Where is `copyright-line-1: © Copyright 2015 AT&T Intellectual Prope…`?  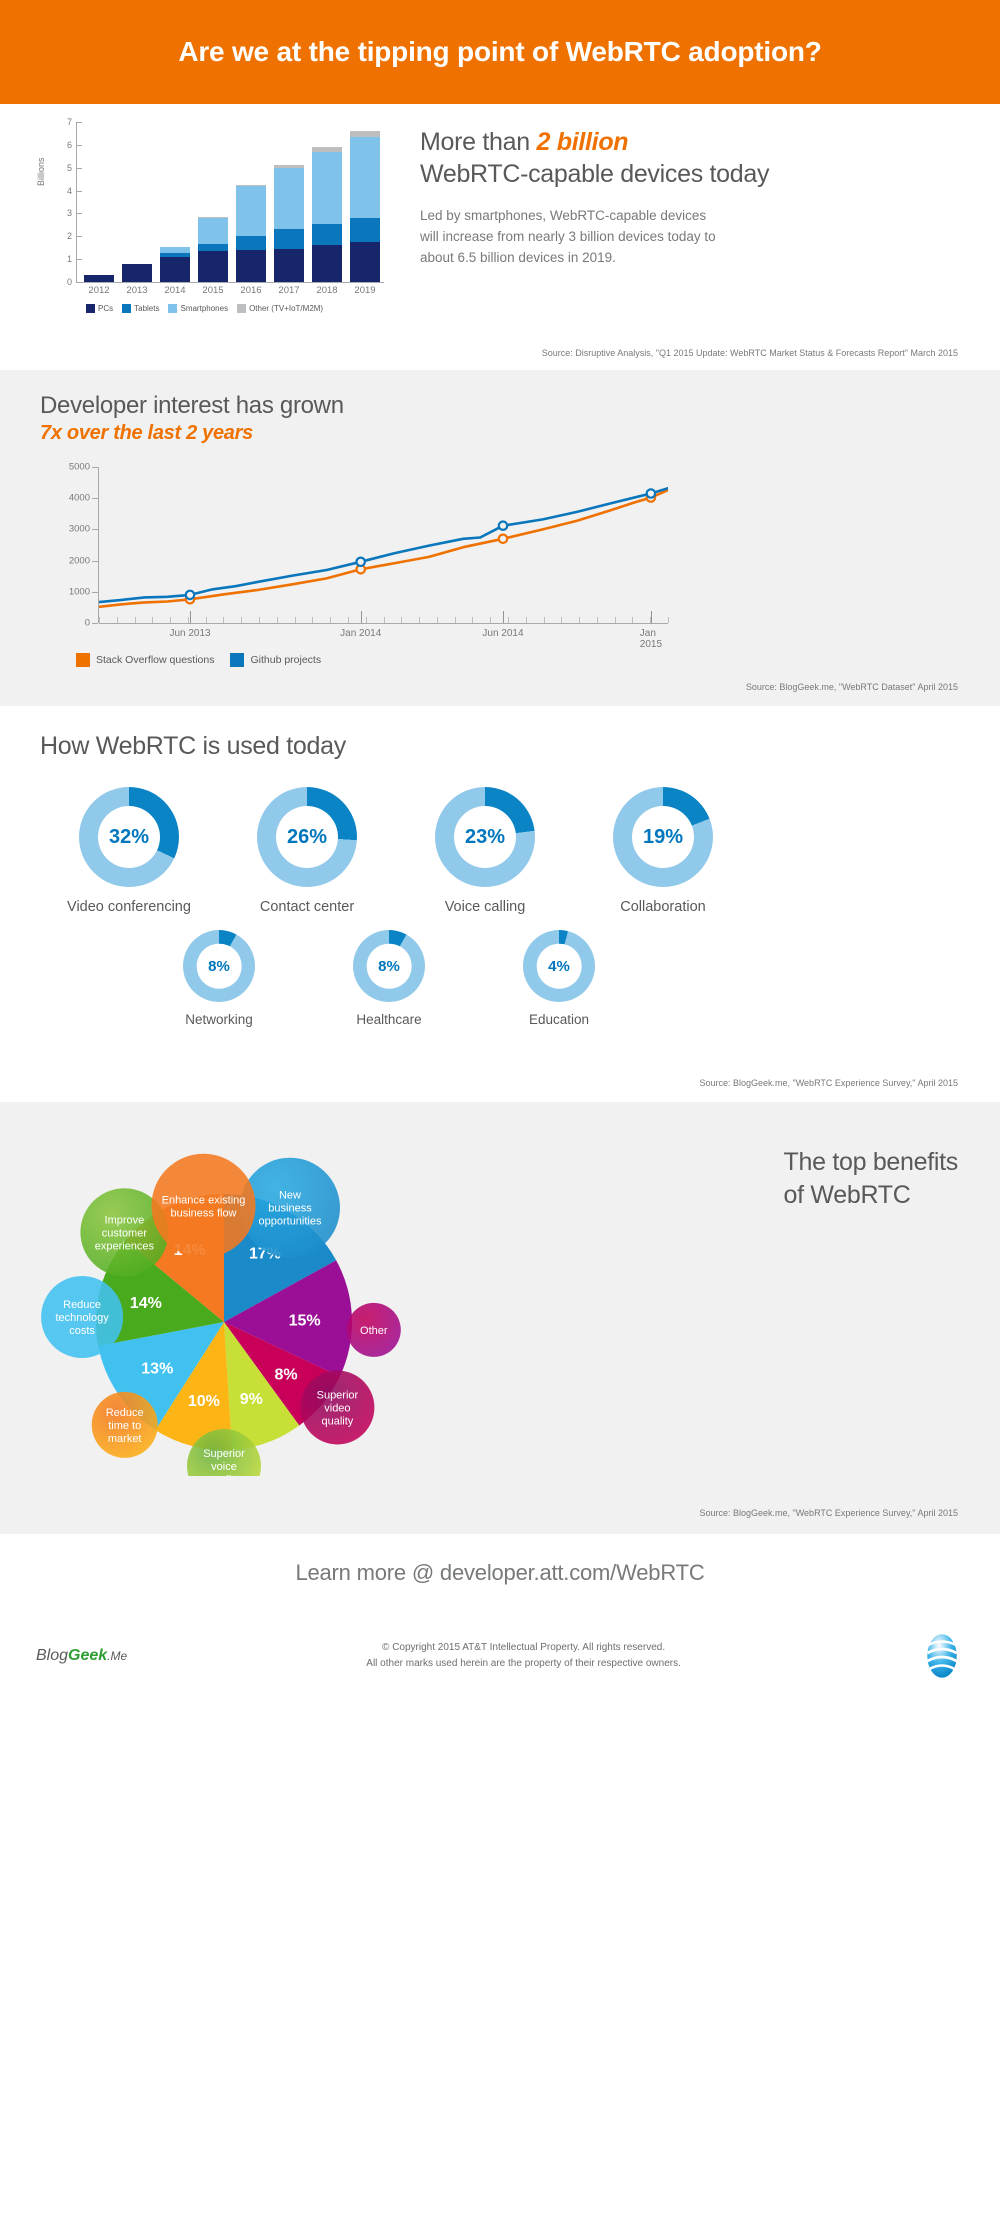 copyright-line-1: © Copyright 2015 AT&T Intellectual Prope… is located at coordinates (524, 1647).